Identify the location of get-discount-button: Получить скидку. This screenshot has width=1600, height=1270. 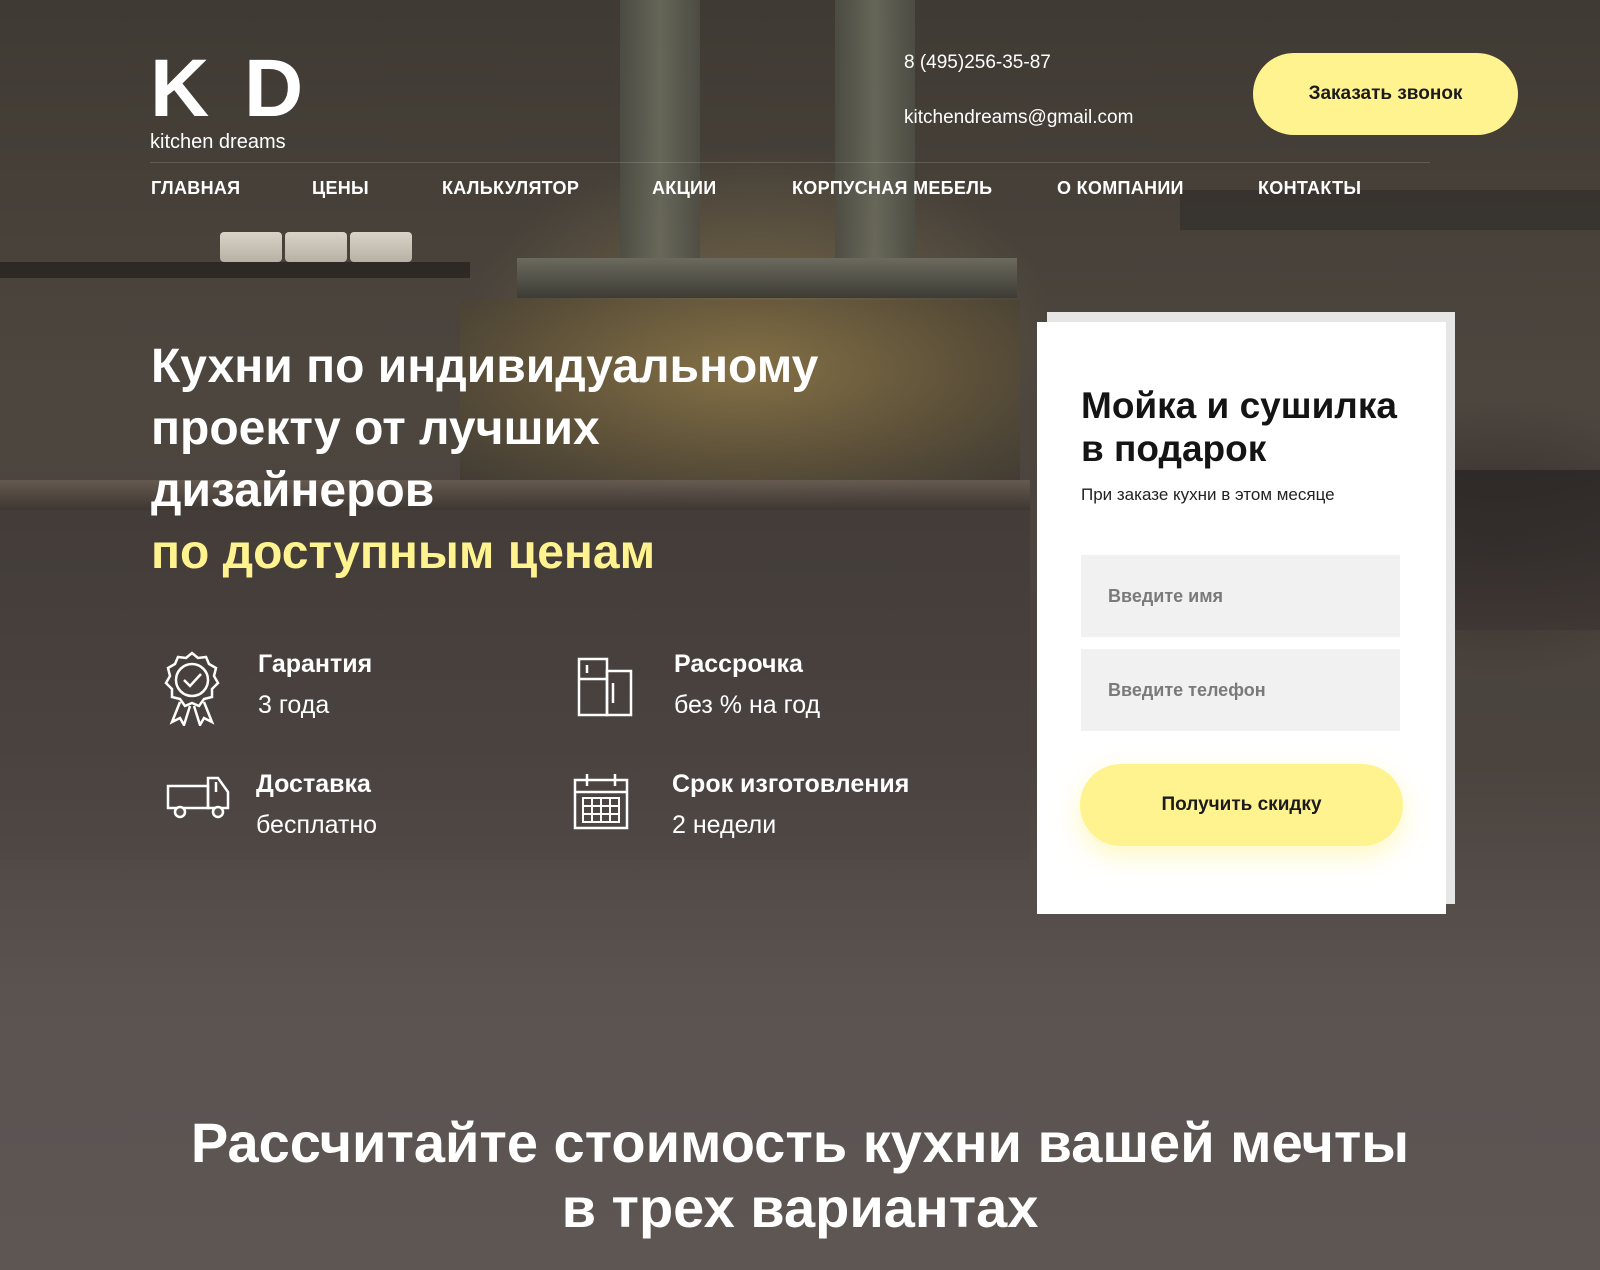
(1241, 805).